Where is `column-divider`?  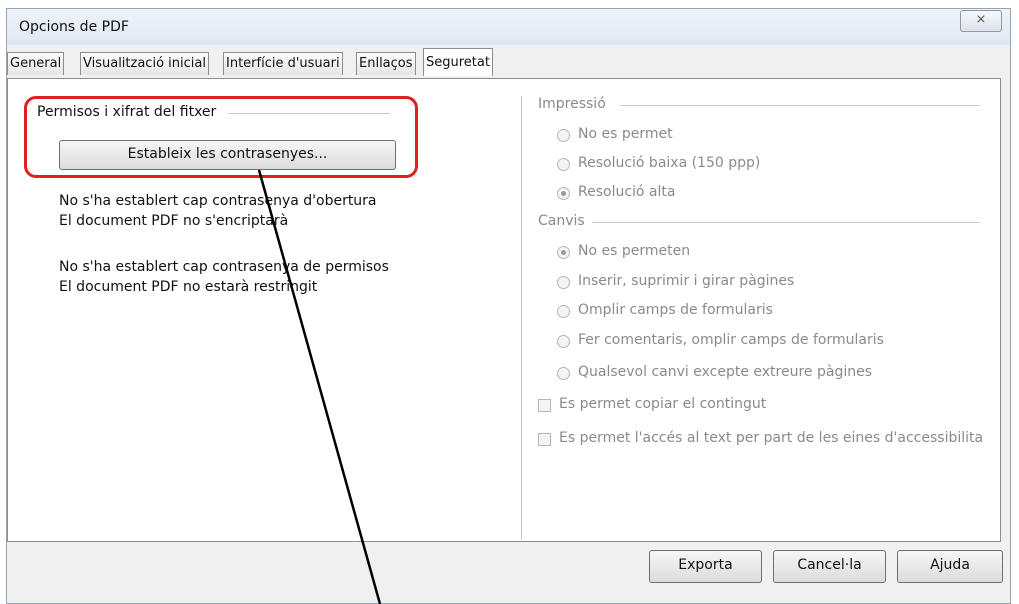
column-divider is located at coordinates (521, 318).